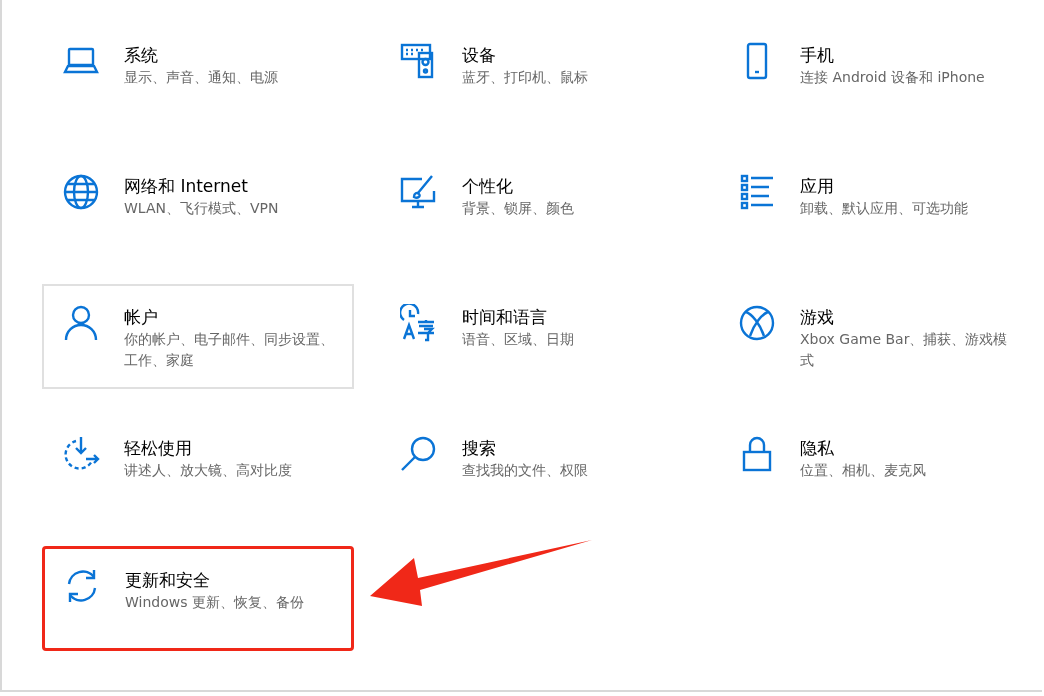  I want to click on accessibility-clock-icon, so click(81, 454).